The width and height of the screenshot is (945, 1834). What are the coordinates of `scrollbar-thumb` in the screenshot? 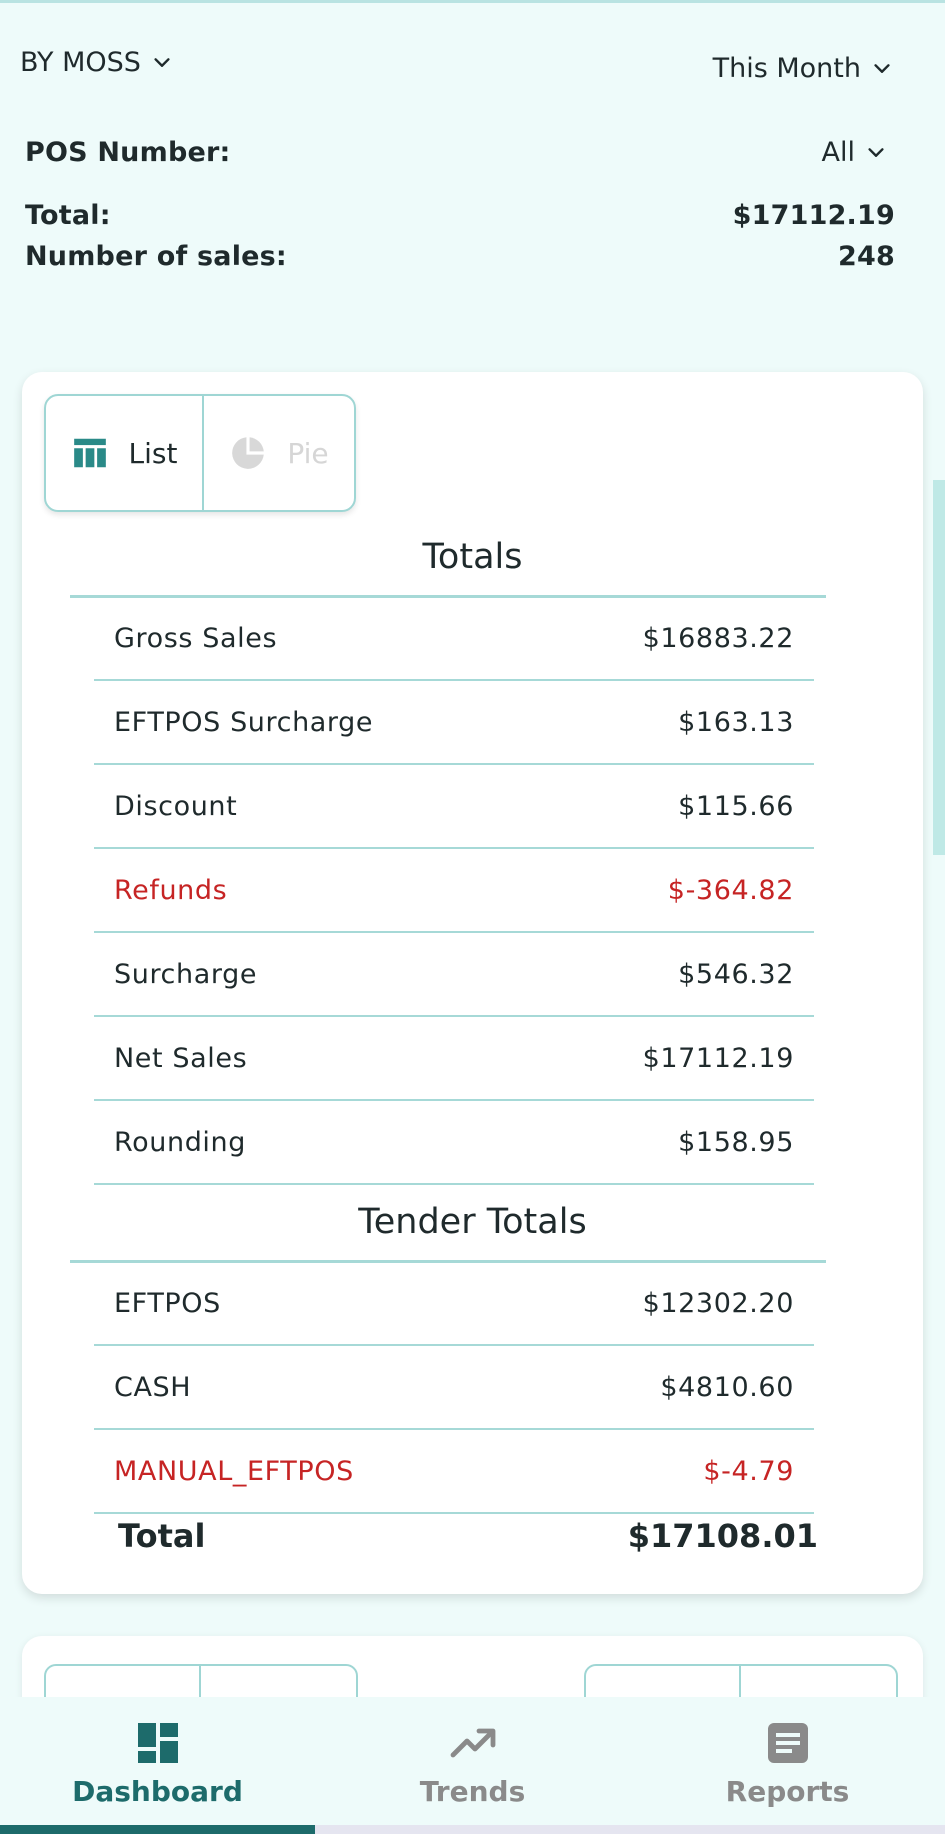 It's located at (939, 667).